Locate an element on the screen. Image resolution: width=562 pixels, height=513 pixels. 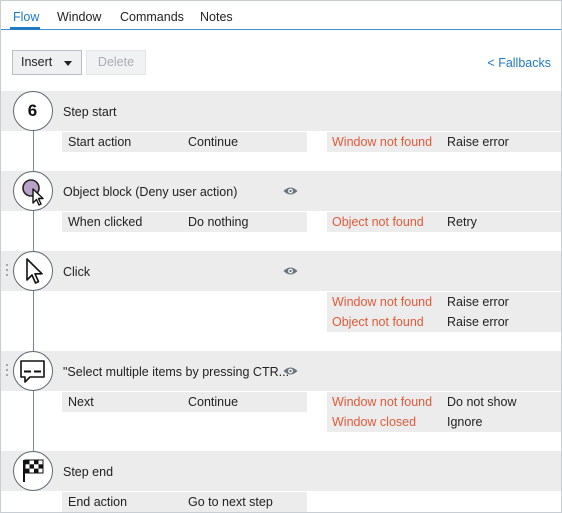
message-node is located at coordinates (33, 371).